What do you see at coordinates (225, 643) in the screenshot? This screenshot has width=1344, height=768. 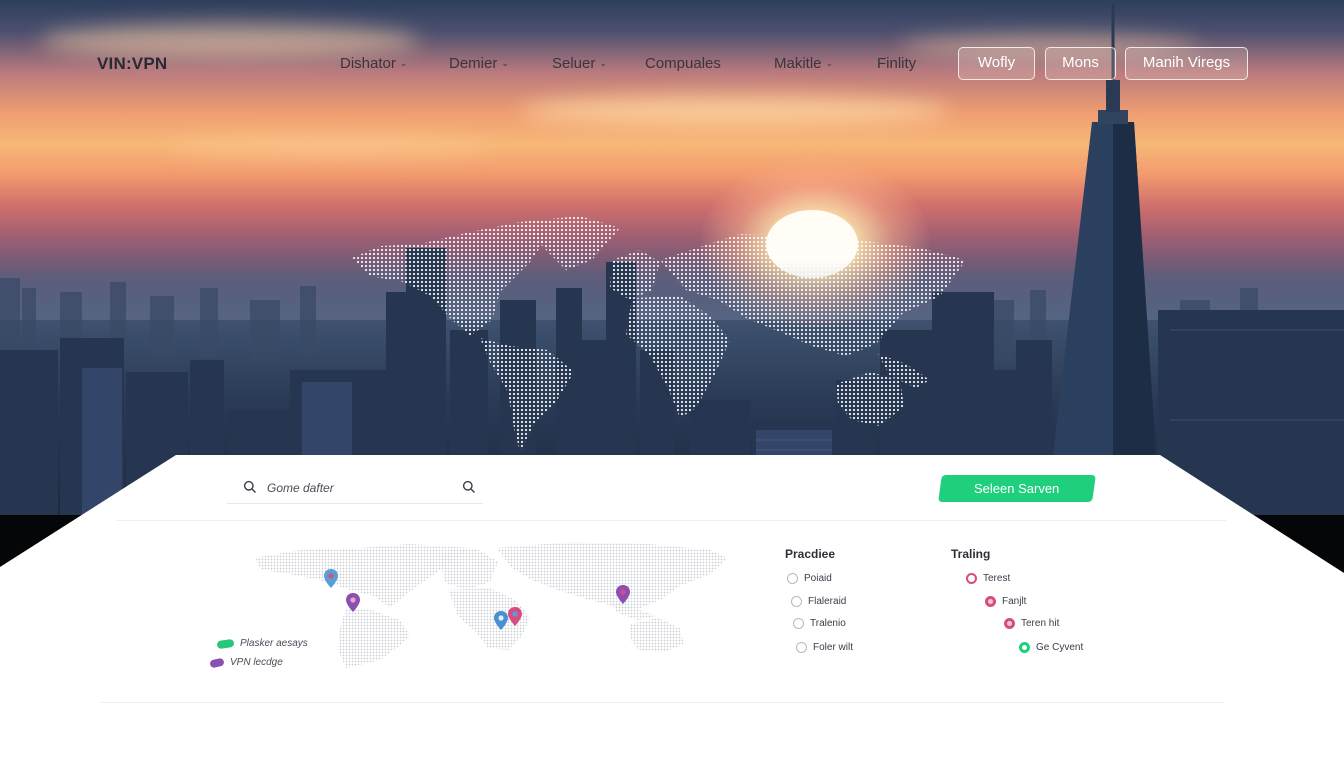 I see `green-dot-icon` at bounding box center [225, 643].